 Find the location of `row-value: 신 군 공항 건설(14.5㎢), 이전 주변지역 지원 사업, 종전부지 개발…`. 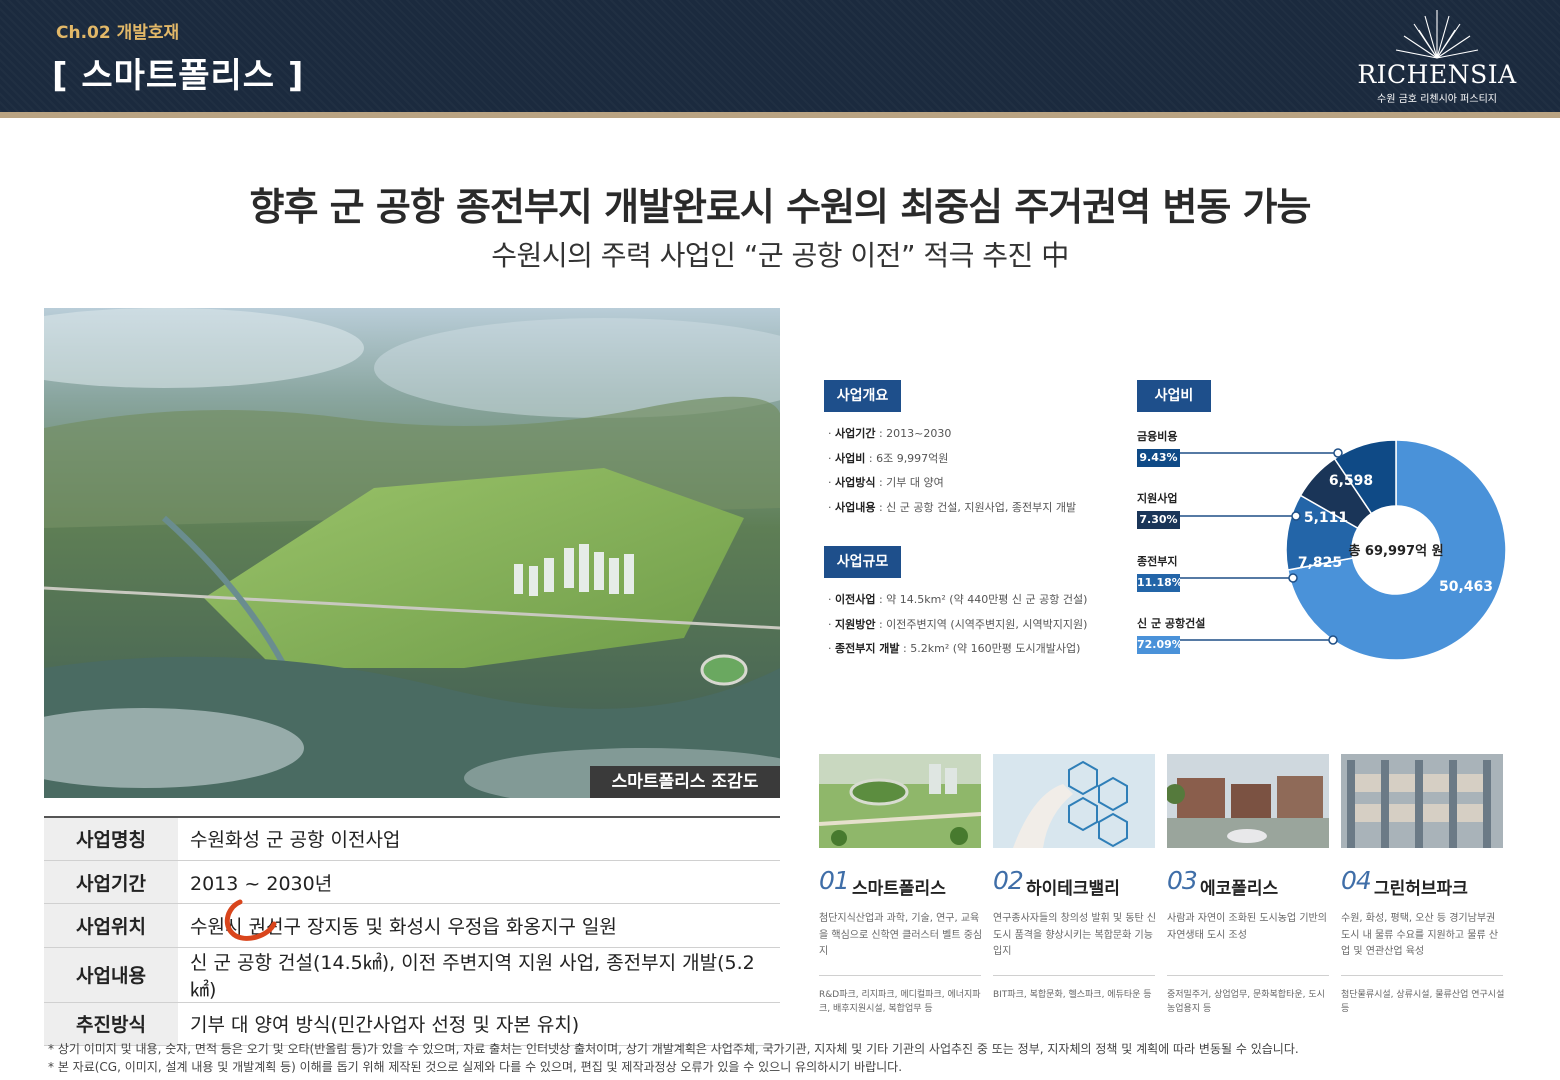

row-value: 신 군 공항 건설(14.5㎢), 이전 주변지역 지원 사업, 종전부지 개발… is located at coordinates (479, 975).